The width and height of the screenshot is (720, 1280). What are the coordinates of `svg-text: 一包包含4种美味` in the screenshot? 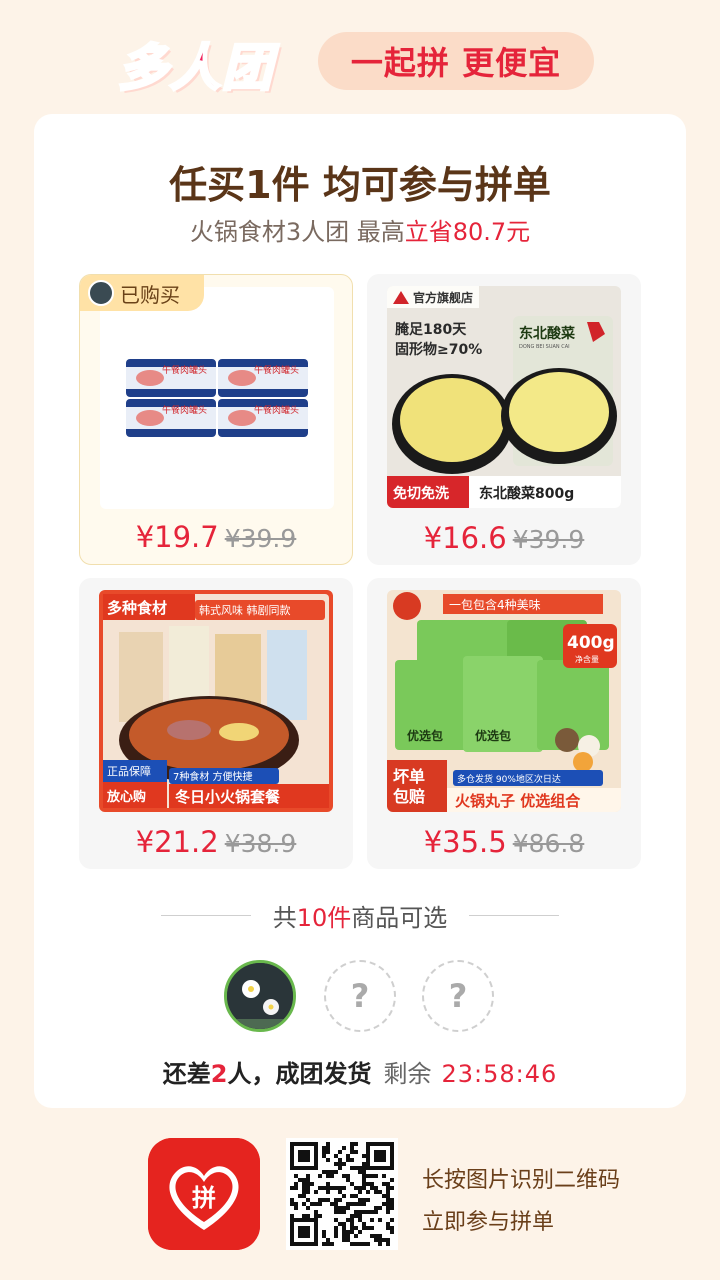 It's located at (495, 604).